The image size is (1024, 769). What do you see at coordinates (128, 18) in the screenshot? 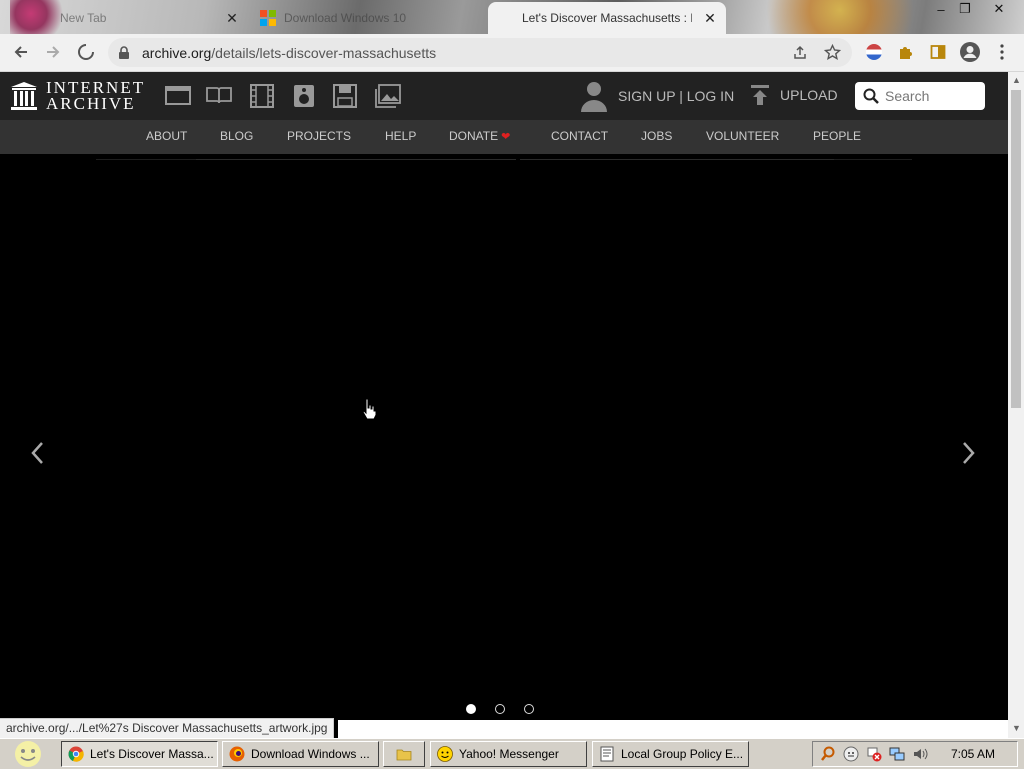
I see `tab-new-tab: New Tab ✕` at bounding box center [128, 18].